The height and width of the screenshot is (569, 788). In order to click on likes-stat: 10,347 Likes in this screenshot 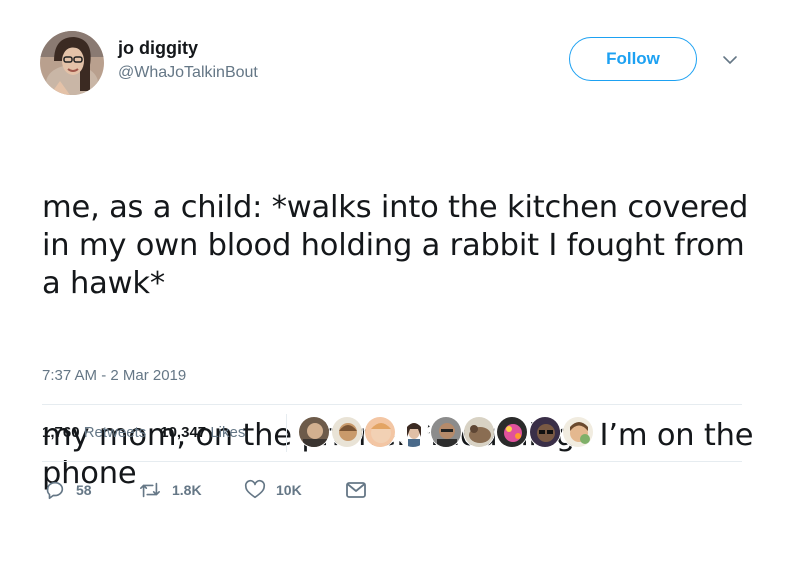, I will do `click(202, 432)`.